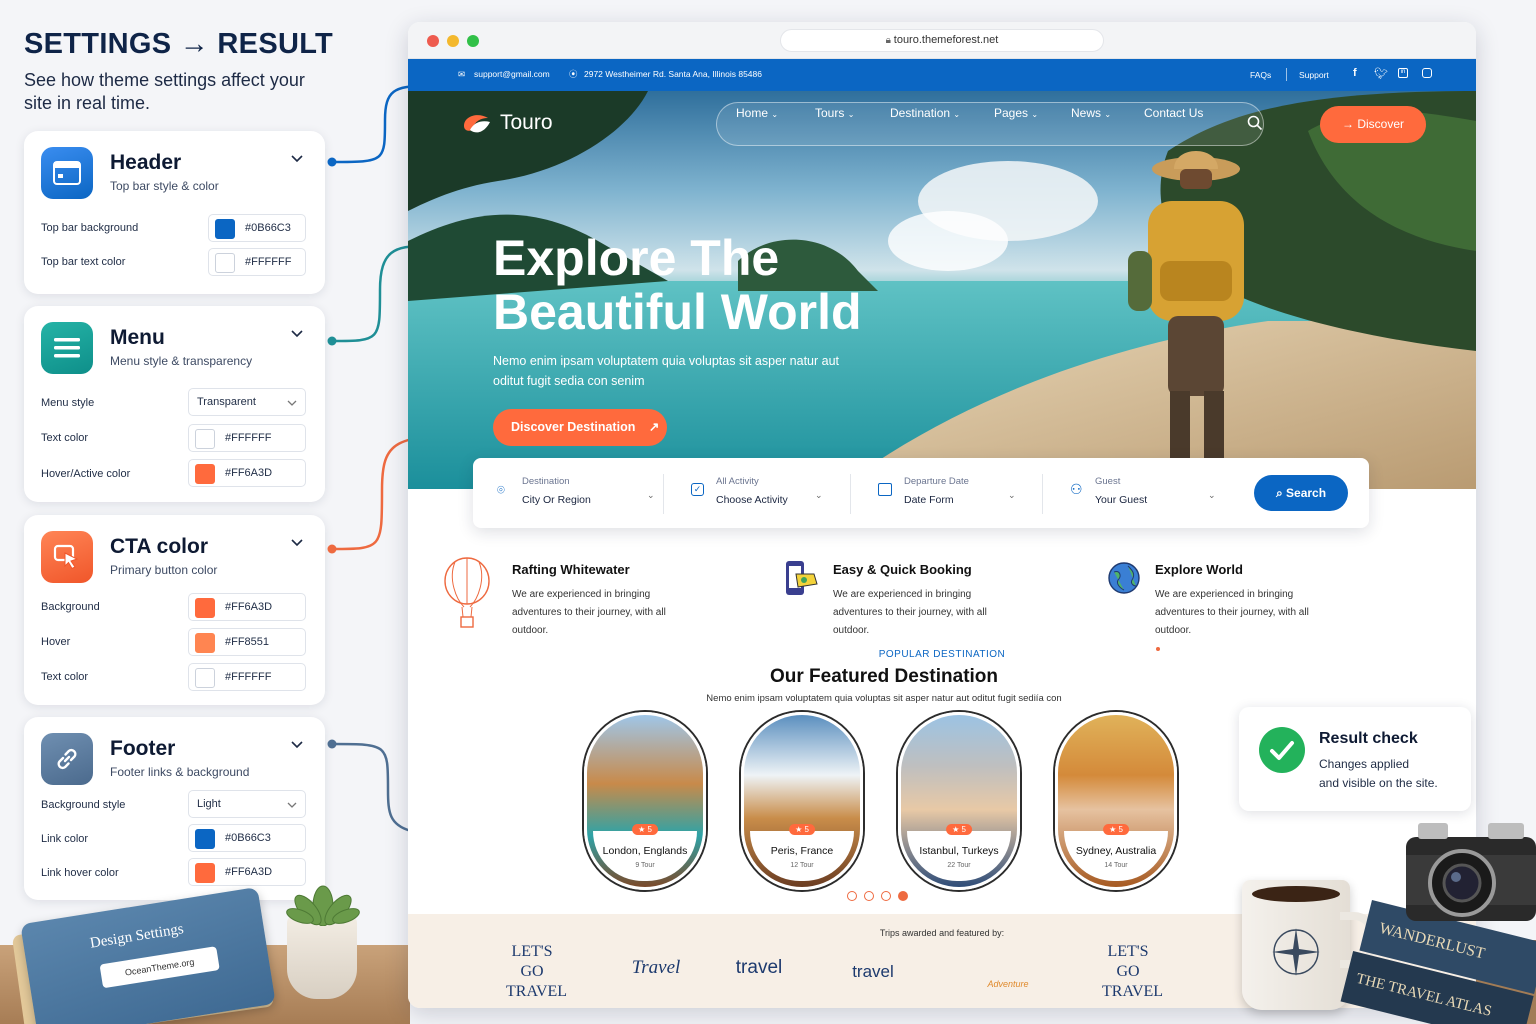  Describe the element at coordinates (453, 41) in the screenshot. I see `minimize-dot` at that location.